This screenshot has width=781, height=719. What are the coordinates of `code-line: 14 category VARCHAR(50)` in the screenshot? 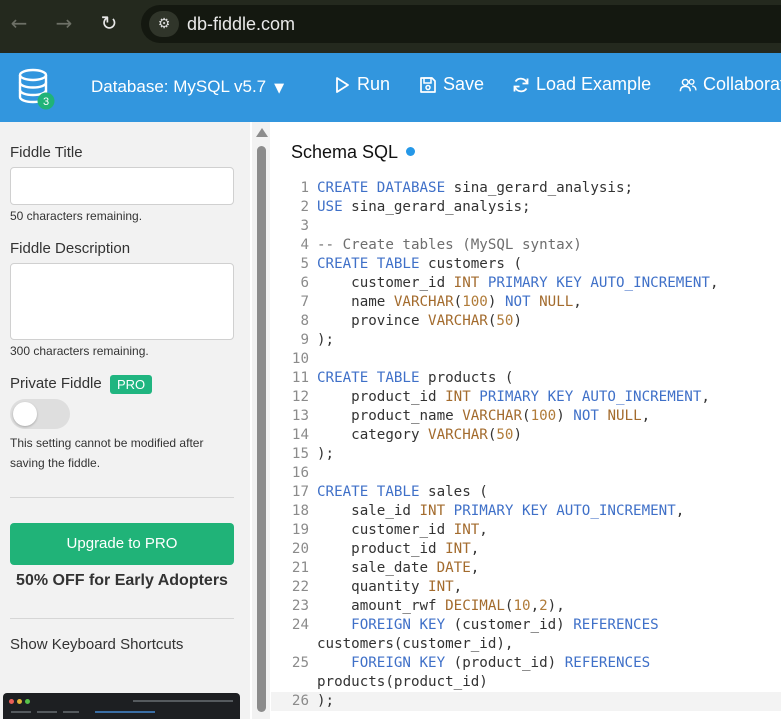 It's located at (526, 435).